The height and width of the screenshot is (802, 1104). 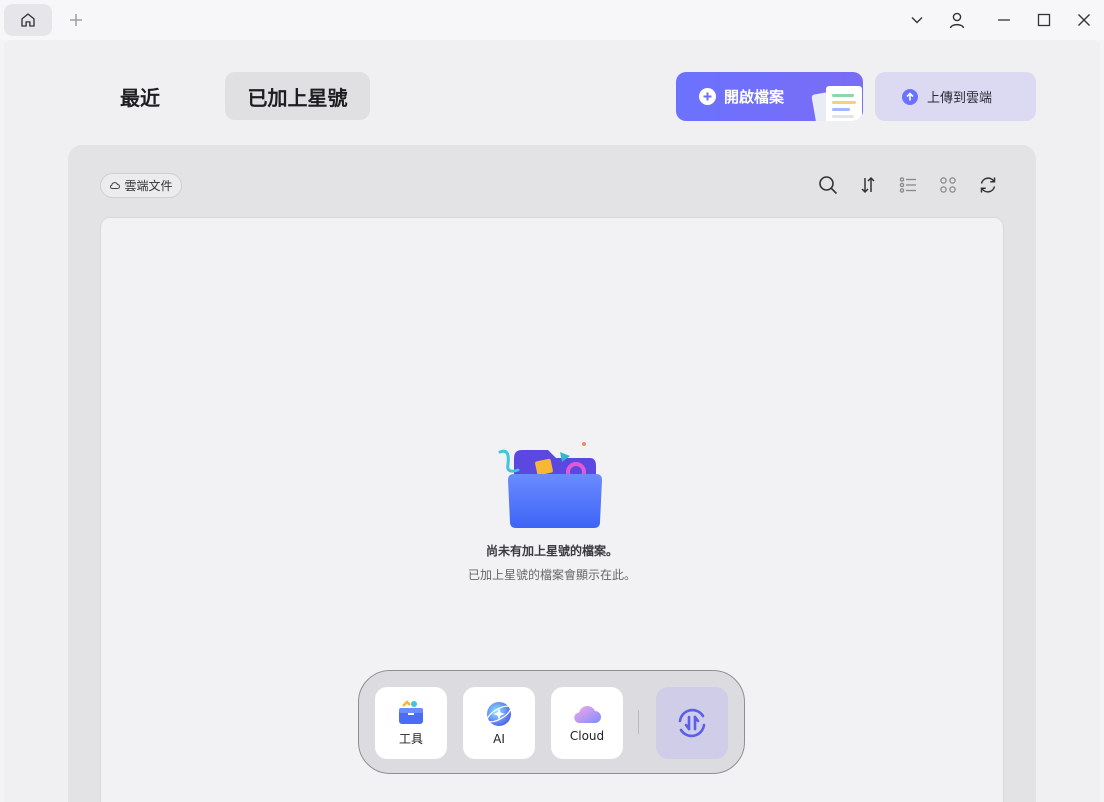 I want to click on dock-cloud-button: Cloud, so click(x=587, y=723).